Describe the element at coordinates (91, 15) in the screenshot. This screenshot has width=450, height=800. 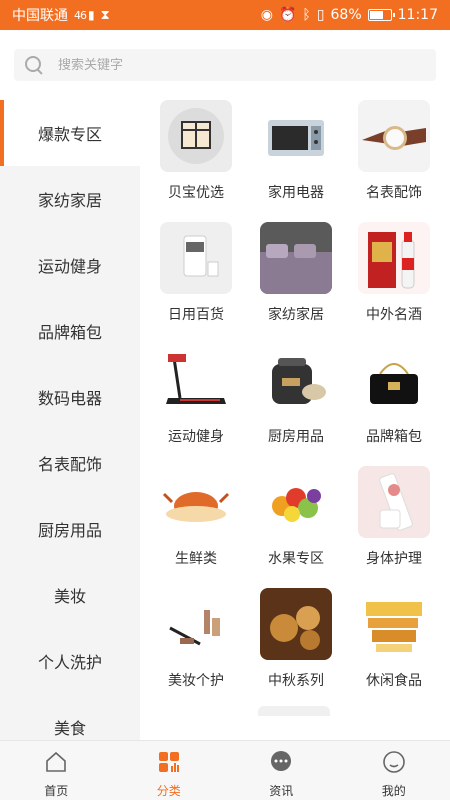
I see `signal-bars-icon: ▮` at that location.